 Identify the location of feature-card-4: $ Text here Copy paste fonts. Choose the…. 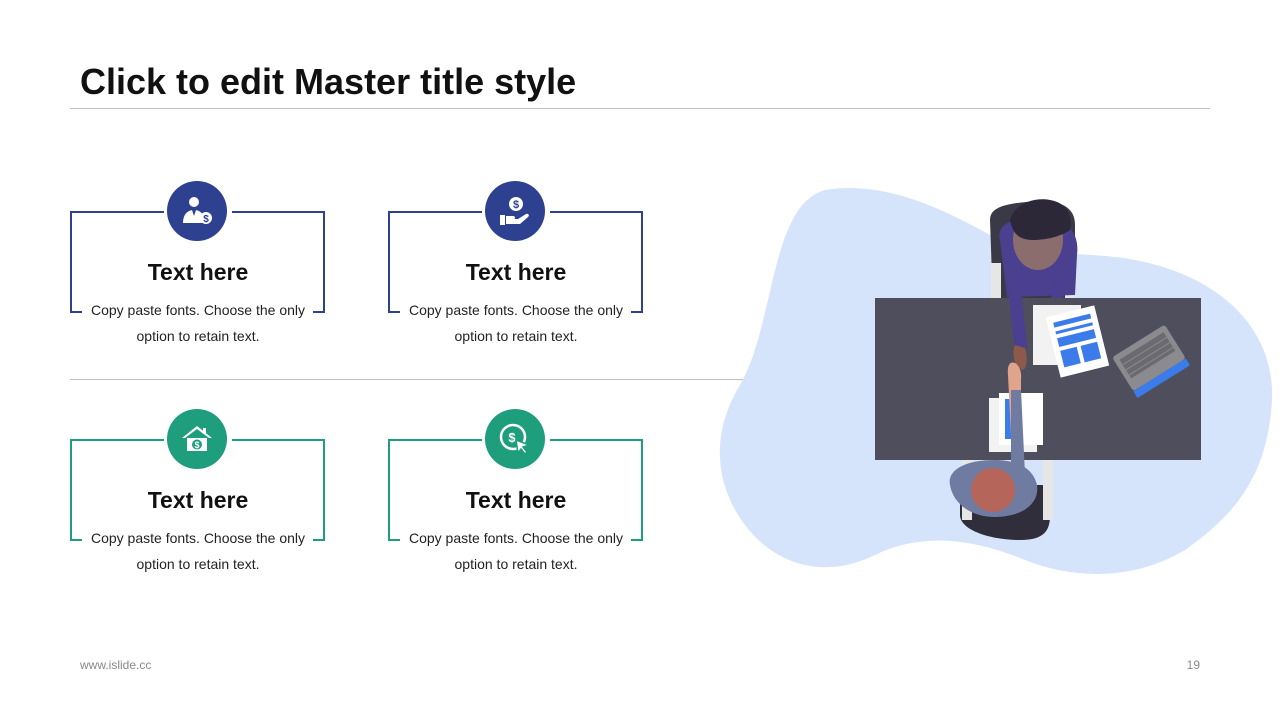
(516, 504).